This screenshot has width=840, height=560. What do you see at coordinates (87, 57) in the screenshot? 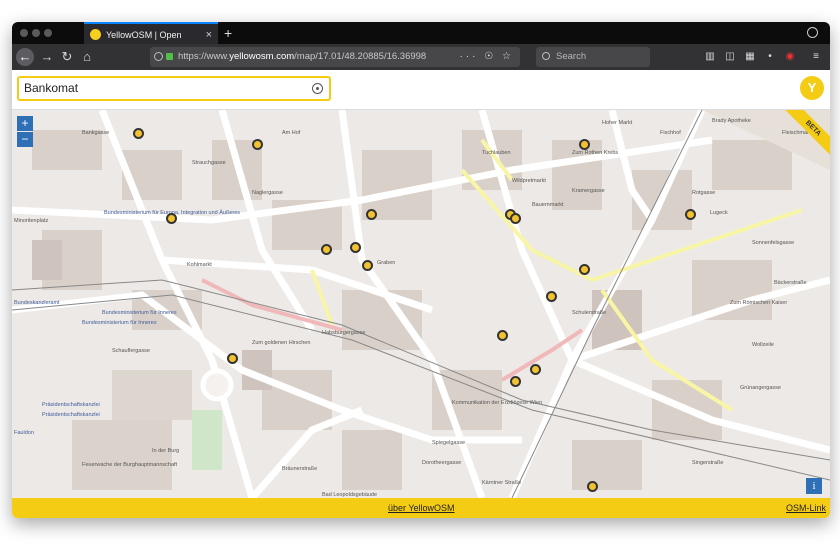
I see `home-button: ⌂` at bounding box center [87, 57].